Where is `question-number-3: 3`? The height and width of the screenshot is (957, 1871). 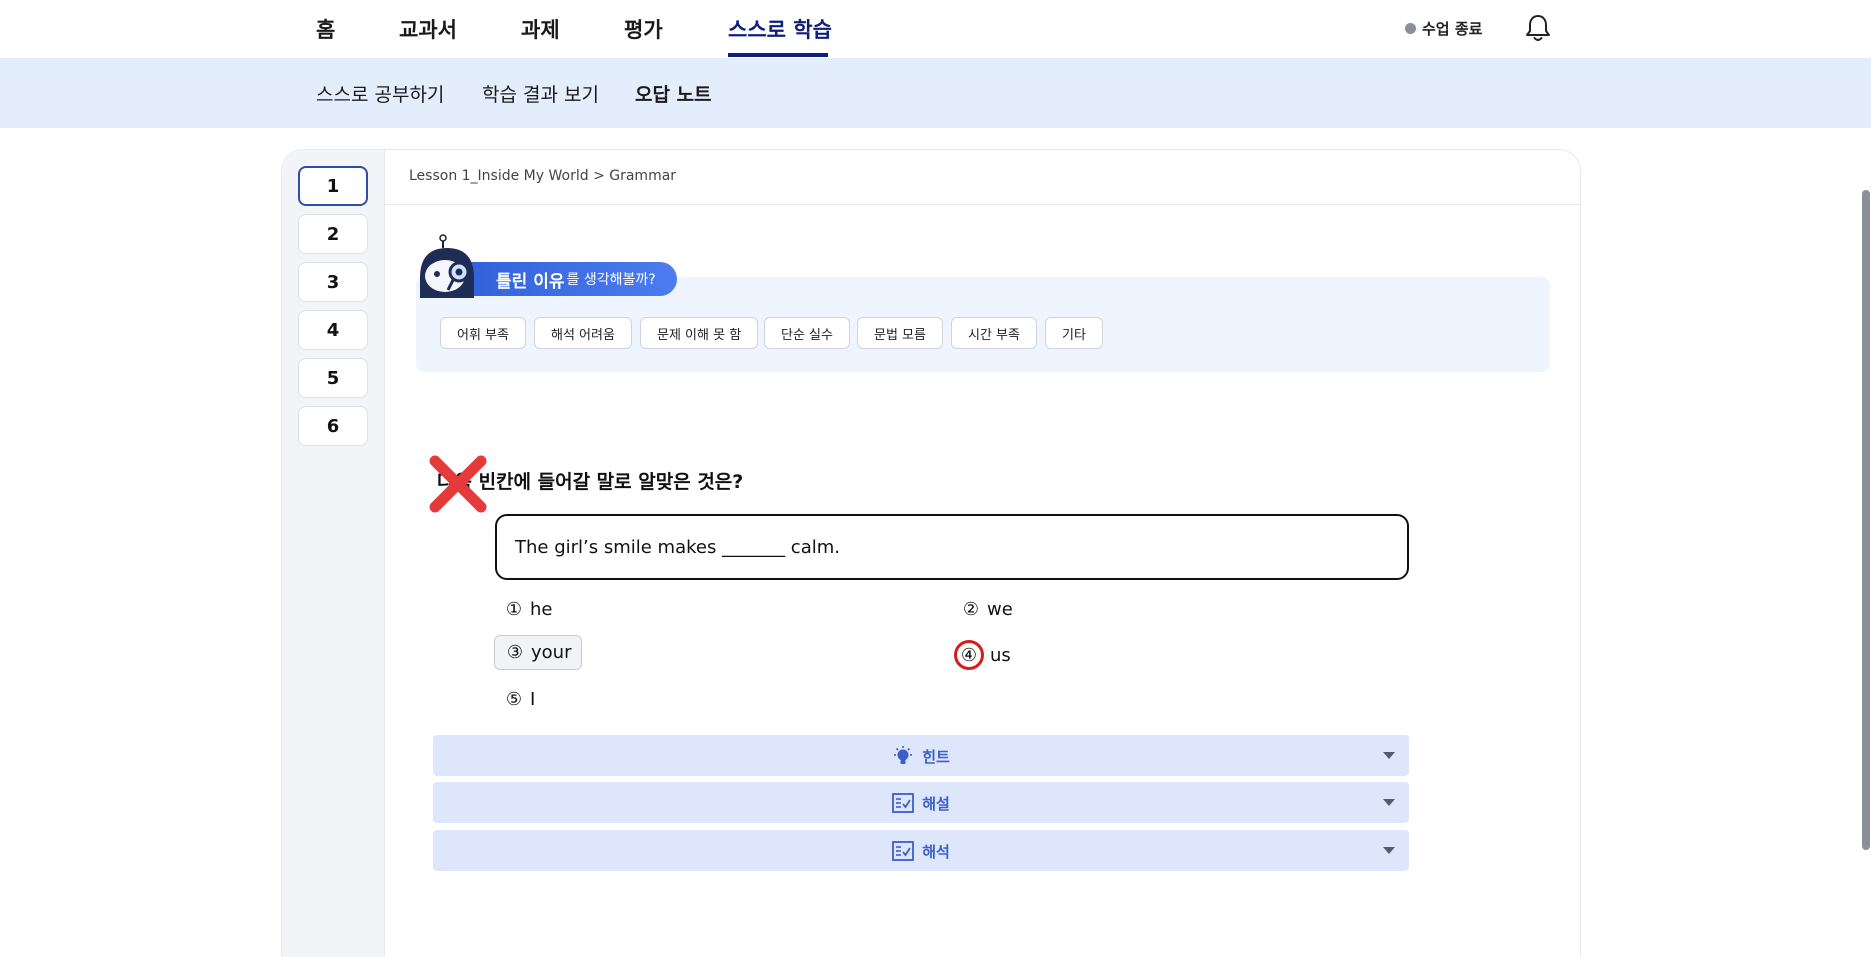
question-number-3: 3 is located at coordinates (333, 282).